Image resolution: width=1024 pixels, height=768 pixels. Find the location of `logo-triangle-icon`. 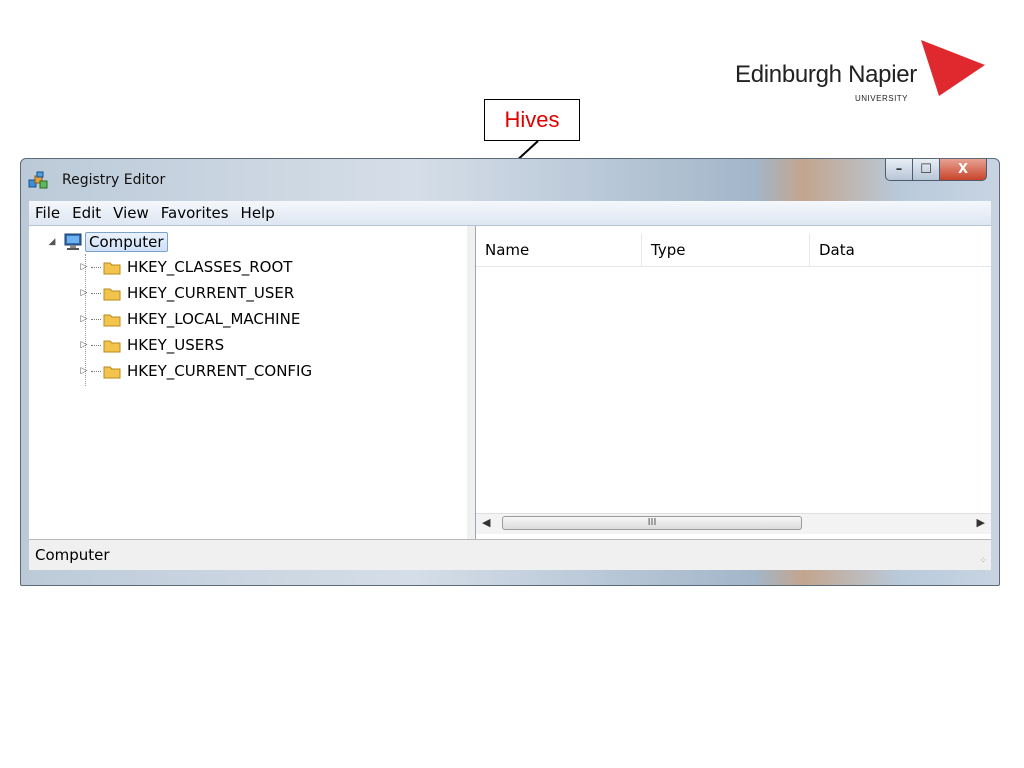

logo-triangle-icon is located at coordinates (953, 68).